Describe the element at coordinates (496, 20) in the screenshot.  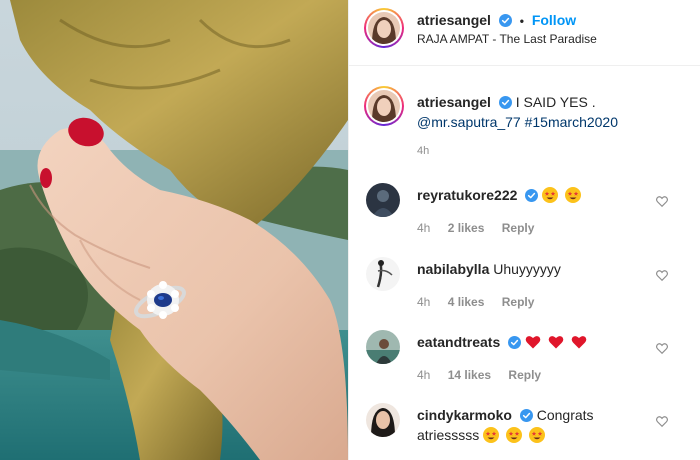
I see `header-user-line: atriesangel • Follow` at that location.